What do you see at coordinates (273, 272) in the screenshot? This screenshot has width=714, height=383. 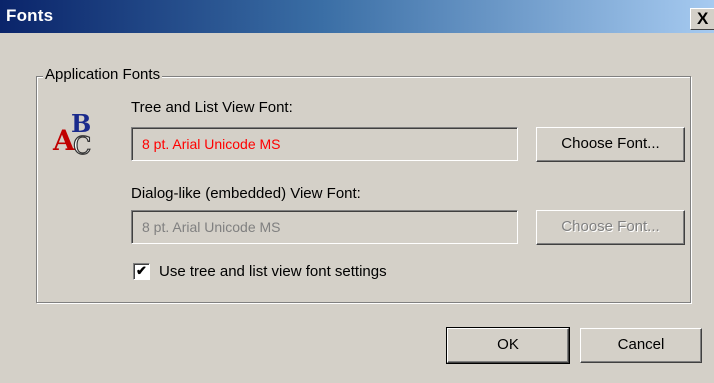 I see `checkbox-label: Use tree and list view font settings` at bounding box center [273, 272].